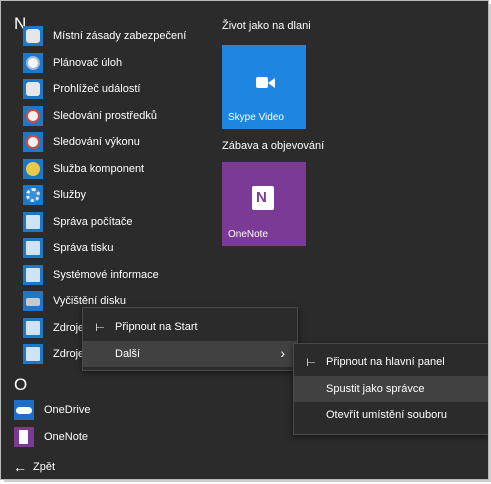  What do you see at coordinates (20, 467) in the screenshot?
I see `back-arrow-icon: ←` at bounding box center [20, 467].